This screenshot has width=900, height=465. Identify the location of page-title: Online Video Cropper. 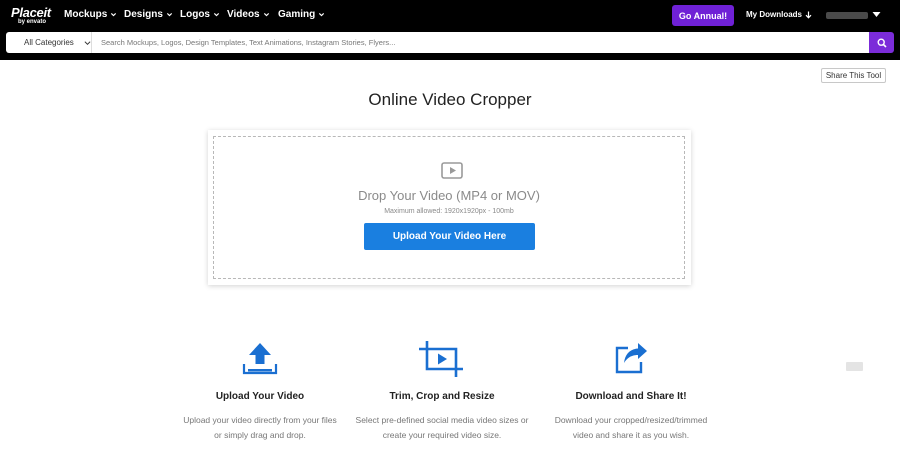
(450, 99).